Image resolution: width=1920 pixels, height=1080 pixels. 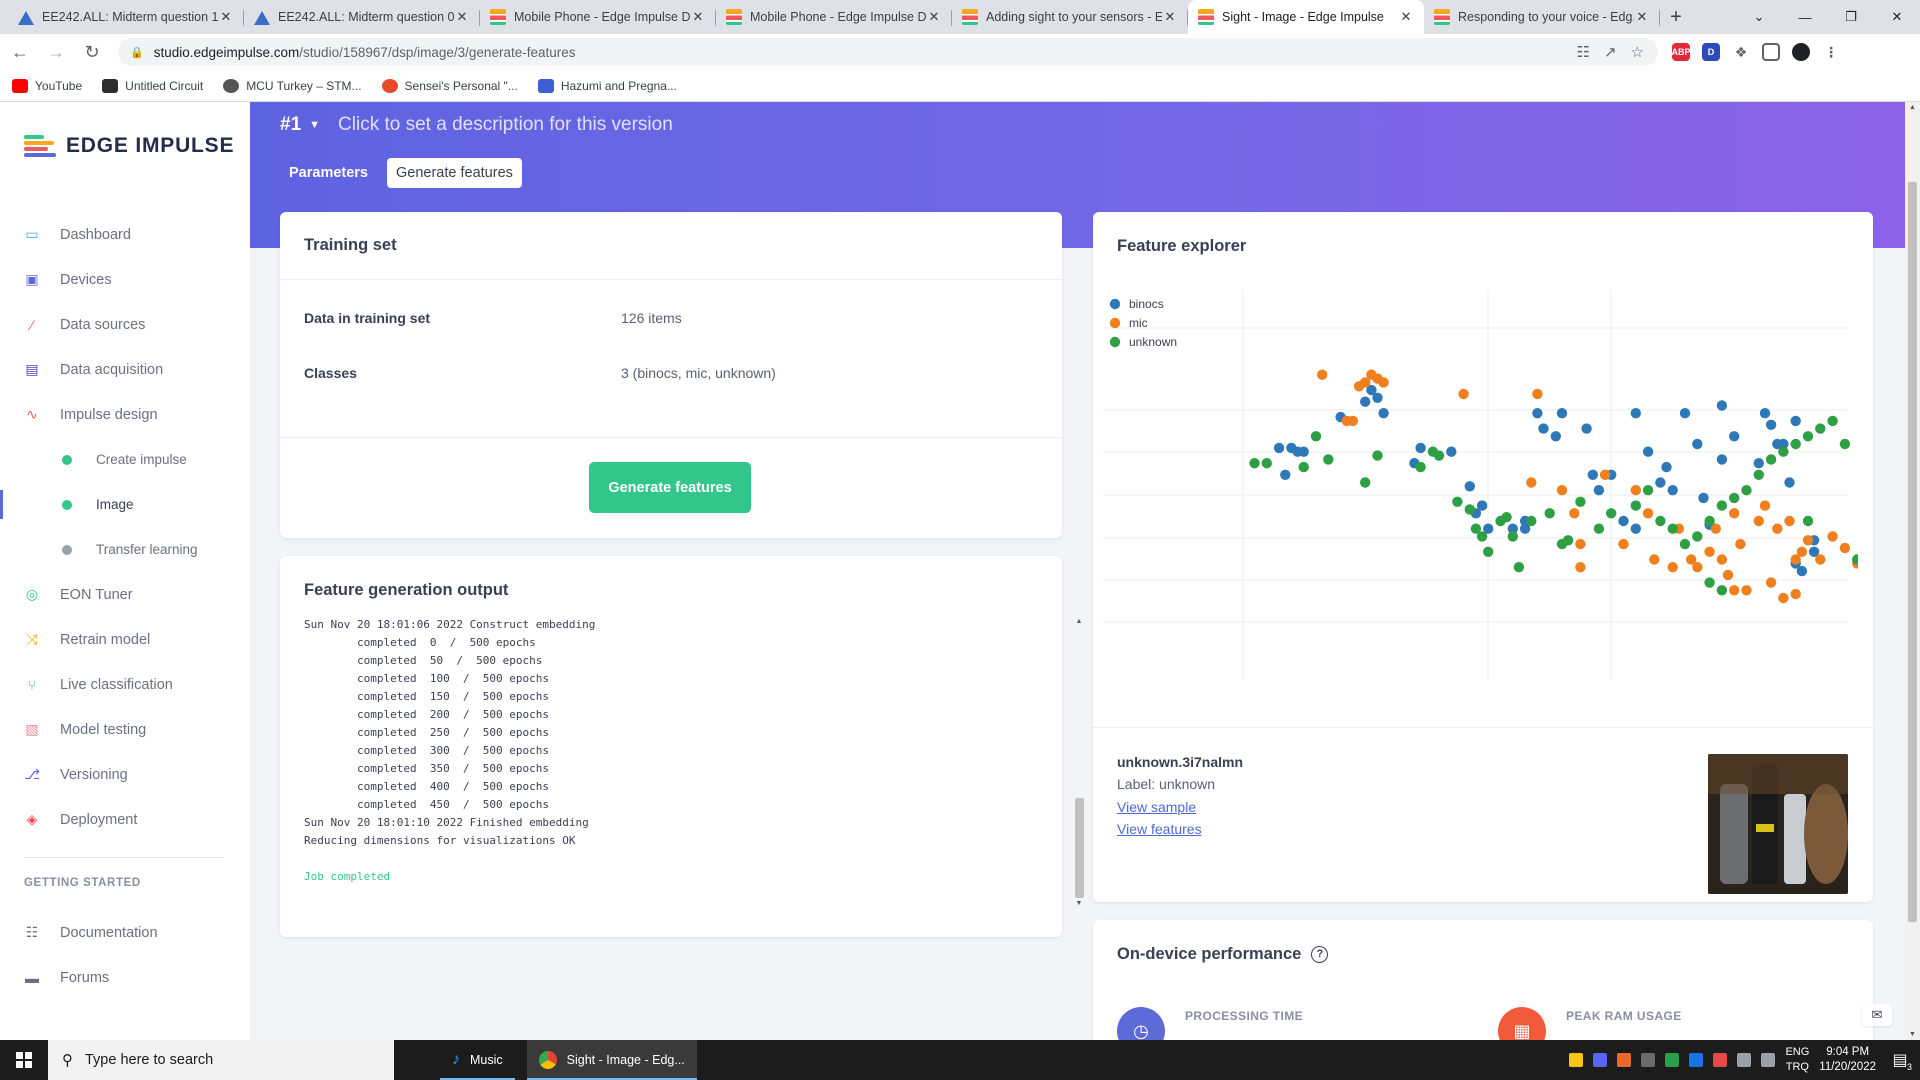 What do you see at coordinates (1711, 52) in the screenshot?
I see `extension-d-icon: D` at bounding box center [1711, 52].